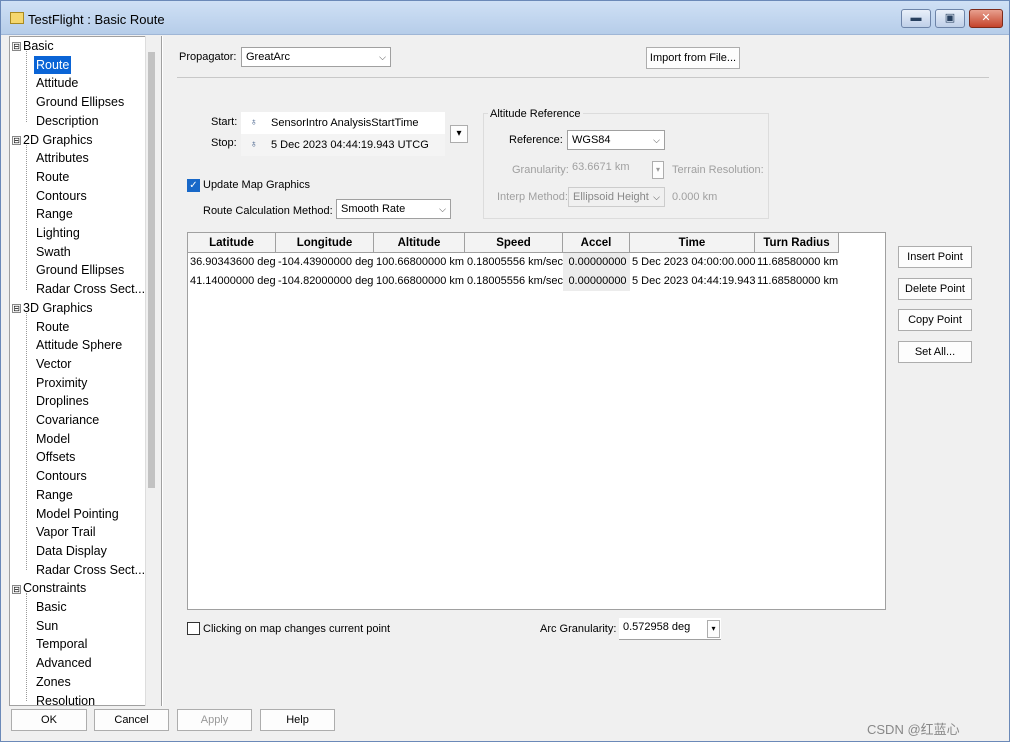 The width and height of the screenshot is (1010, 742). I want to click on update-map-label: Update Map Graphics, so click(256, 185).